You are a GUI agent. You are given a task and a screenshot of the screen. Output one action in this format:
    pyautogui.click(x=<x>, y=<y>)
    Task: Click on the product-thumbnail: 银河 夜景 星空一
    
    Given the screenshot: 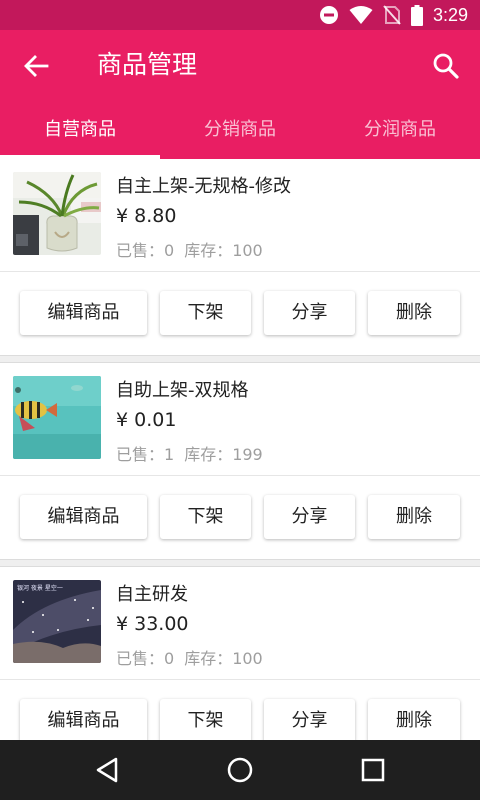 What is the action you would take?
    pyautogui.click(x=57, y=621)
    